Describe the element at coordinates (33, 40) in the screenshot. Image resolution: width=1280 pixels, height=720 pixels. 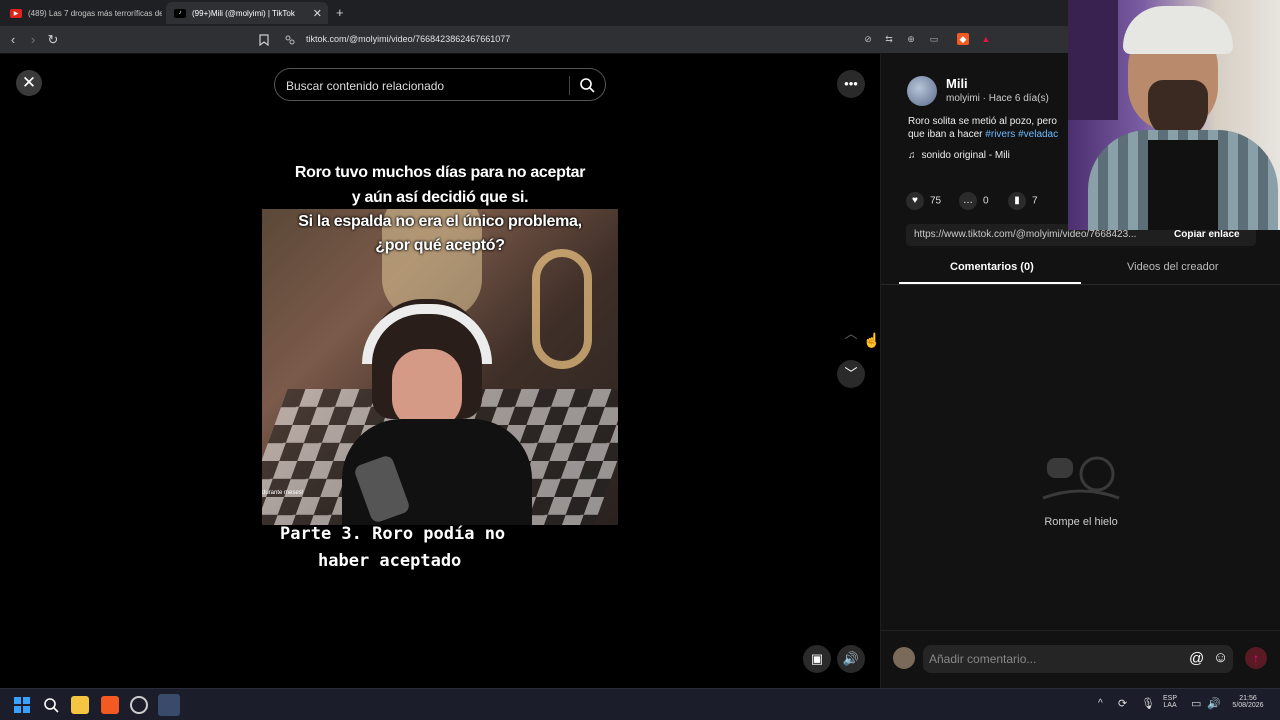
I see `forward-icon: ›` at that location.